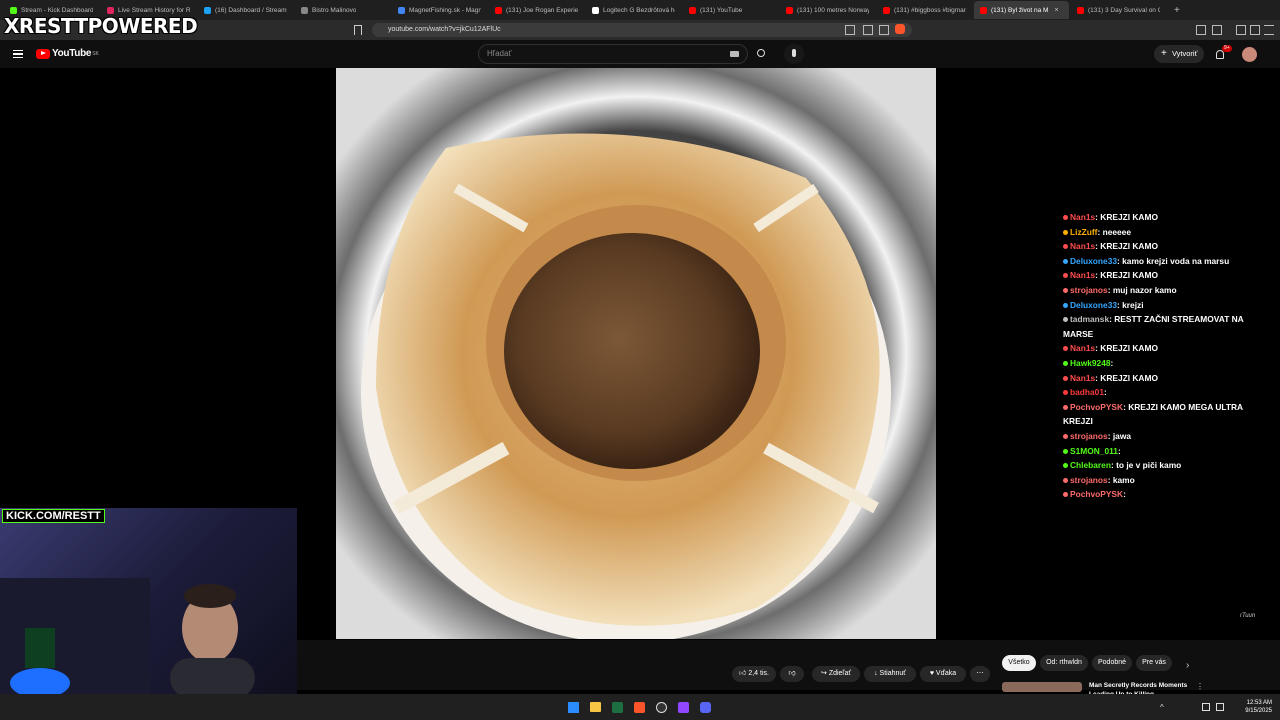 This screenshot has width=1280, height=720. What do you see at coordinates (439, 10) in the screenshot?
I see `browser-tab: MagnetFishing.sk - Magne` at bounding box center [439, 10].